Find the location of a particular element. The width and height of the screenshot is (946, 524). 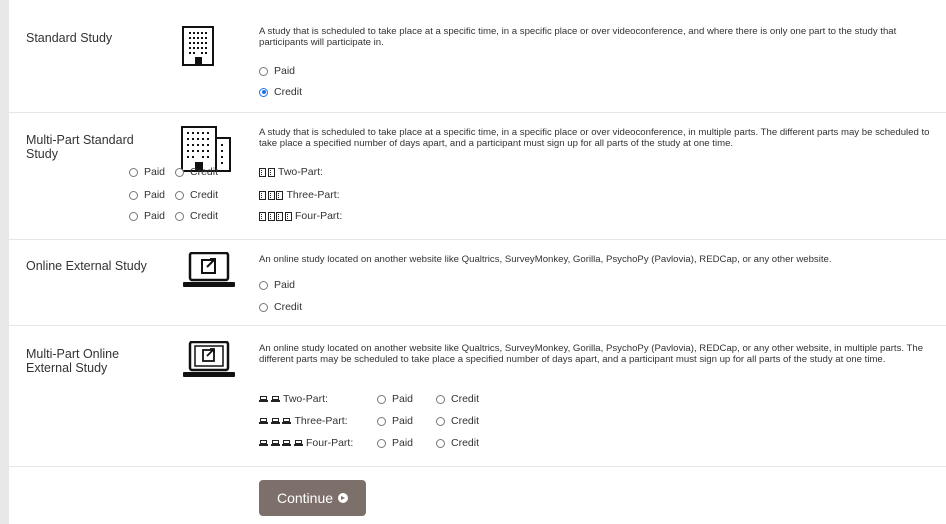

left-panel-edge is located at coordinates (4, 262).